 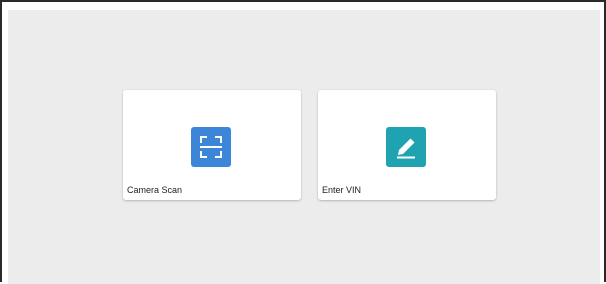 What do you see at coordinates (155, 190) in the screenshot?
I see `camera-scan-label: Camera Scan` at bounding box center [155, 190].